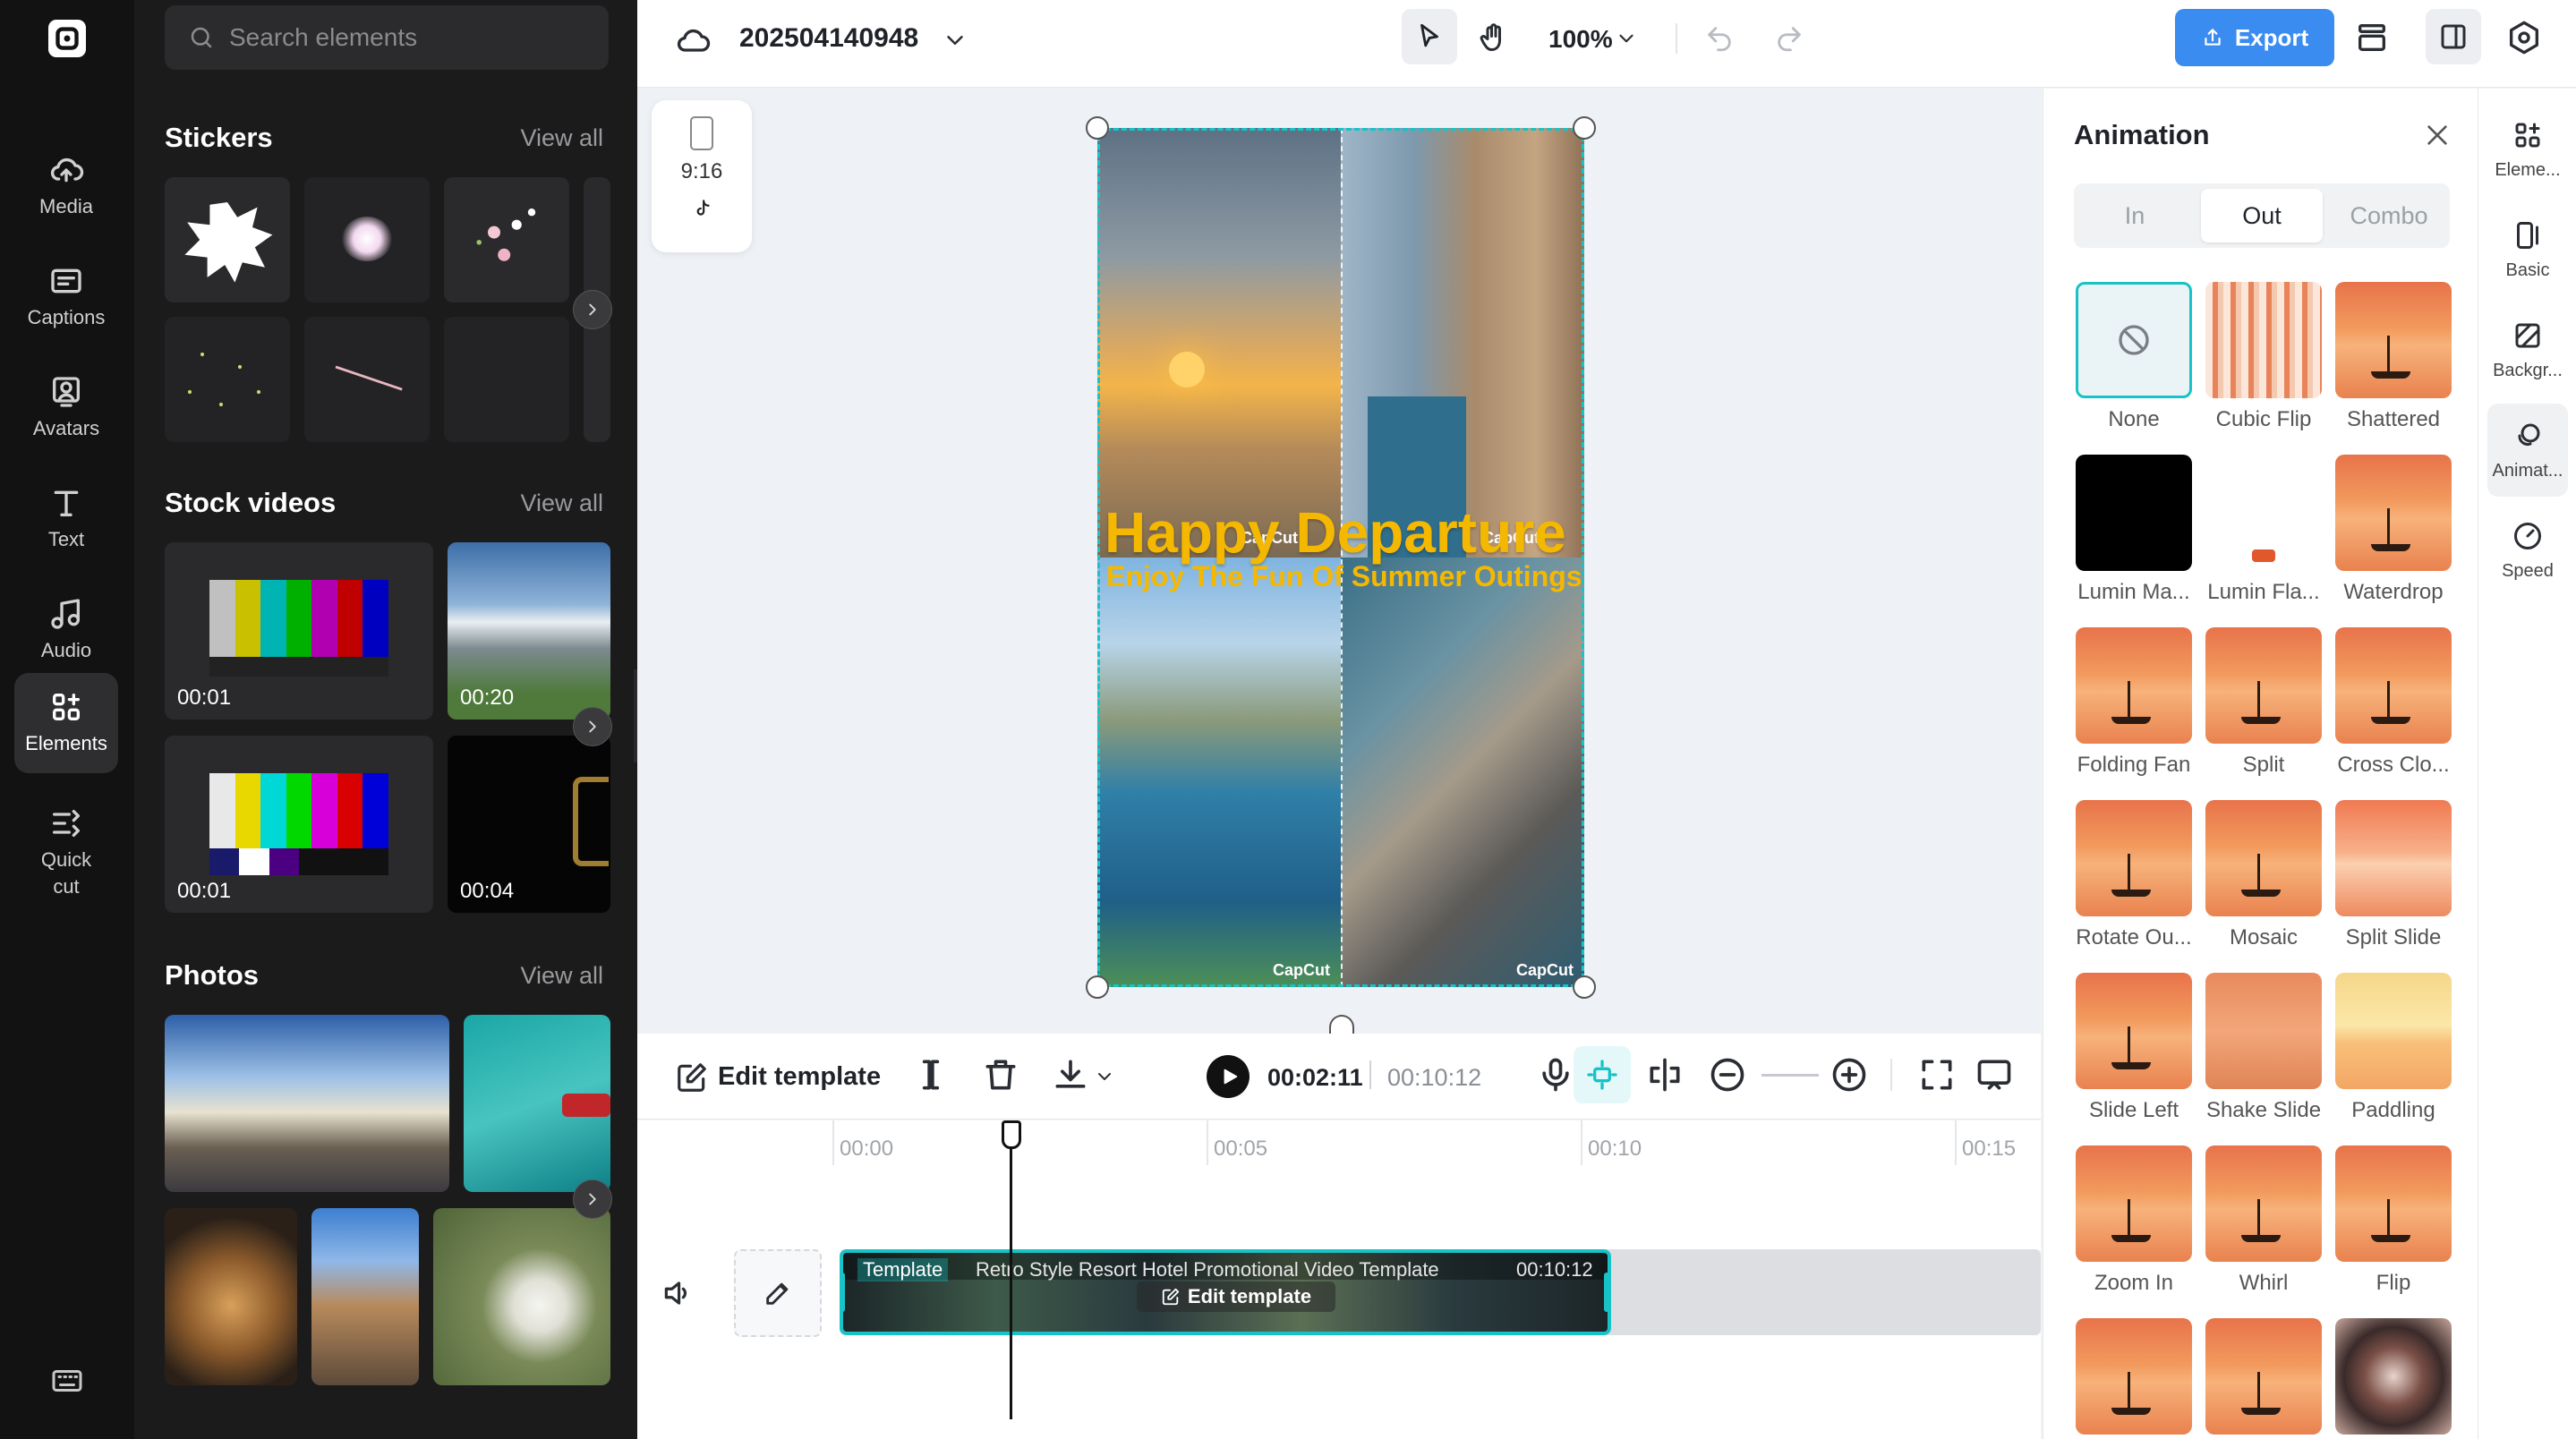 The width and height of the screenshot is (2576, 1439). I want to click on edit-template-button: Edit template, so click(799, 1077).